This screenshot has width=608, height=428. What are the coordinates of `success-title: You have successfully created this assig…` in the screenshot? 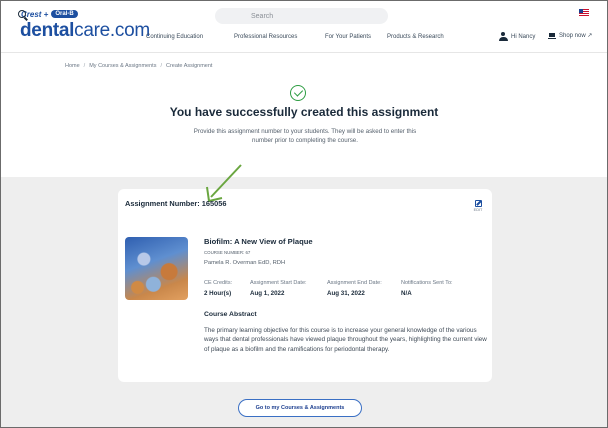 It's located at (304, 112).